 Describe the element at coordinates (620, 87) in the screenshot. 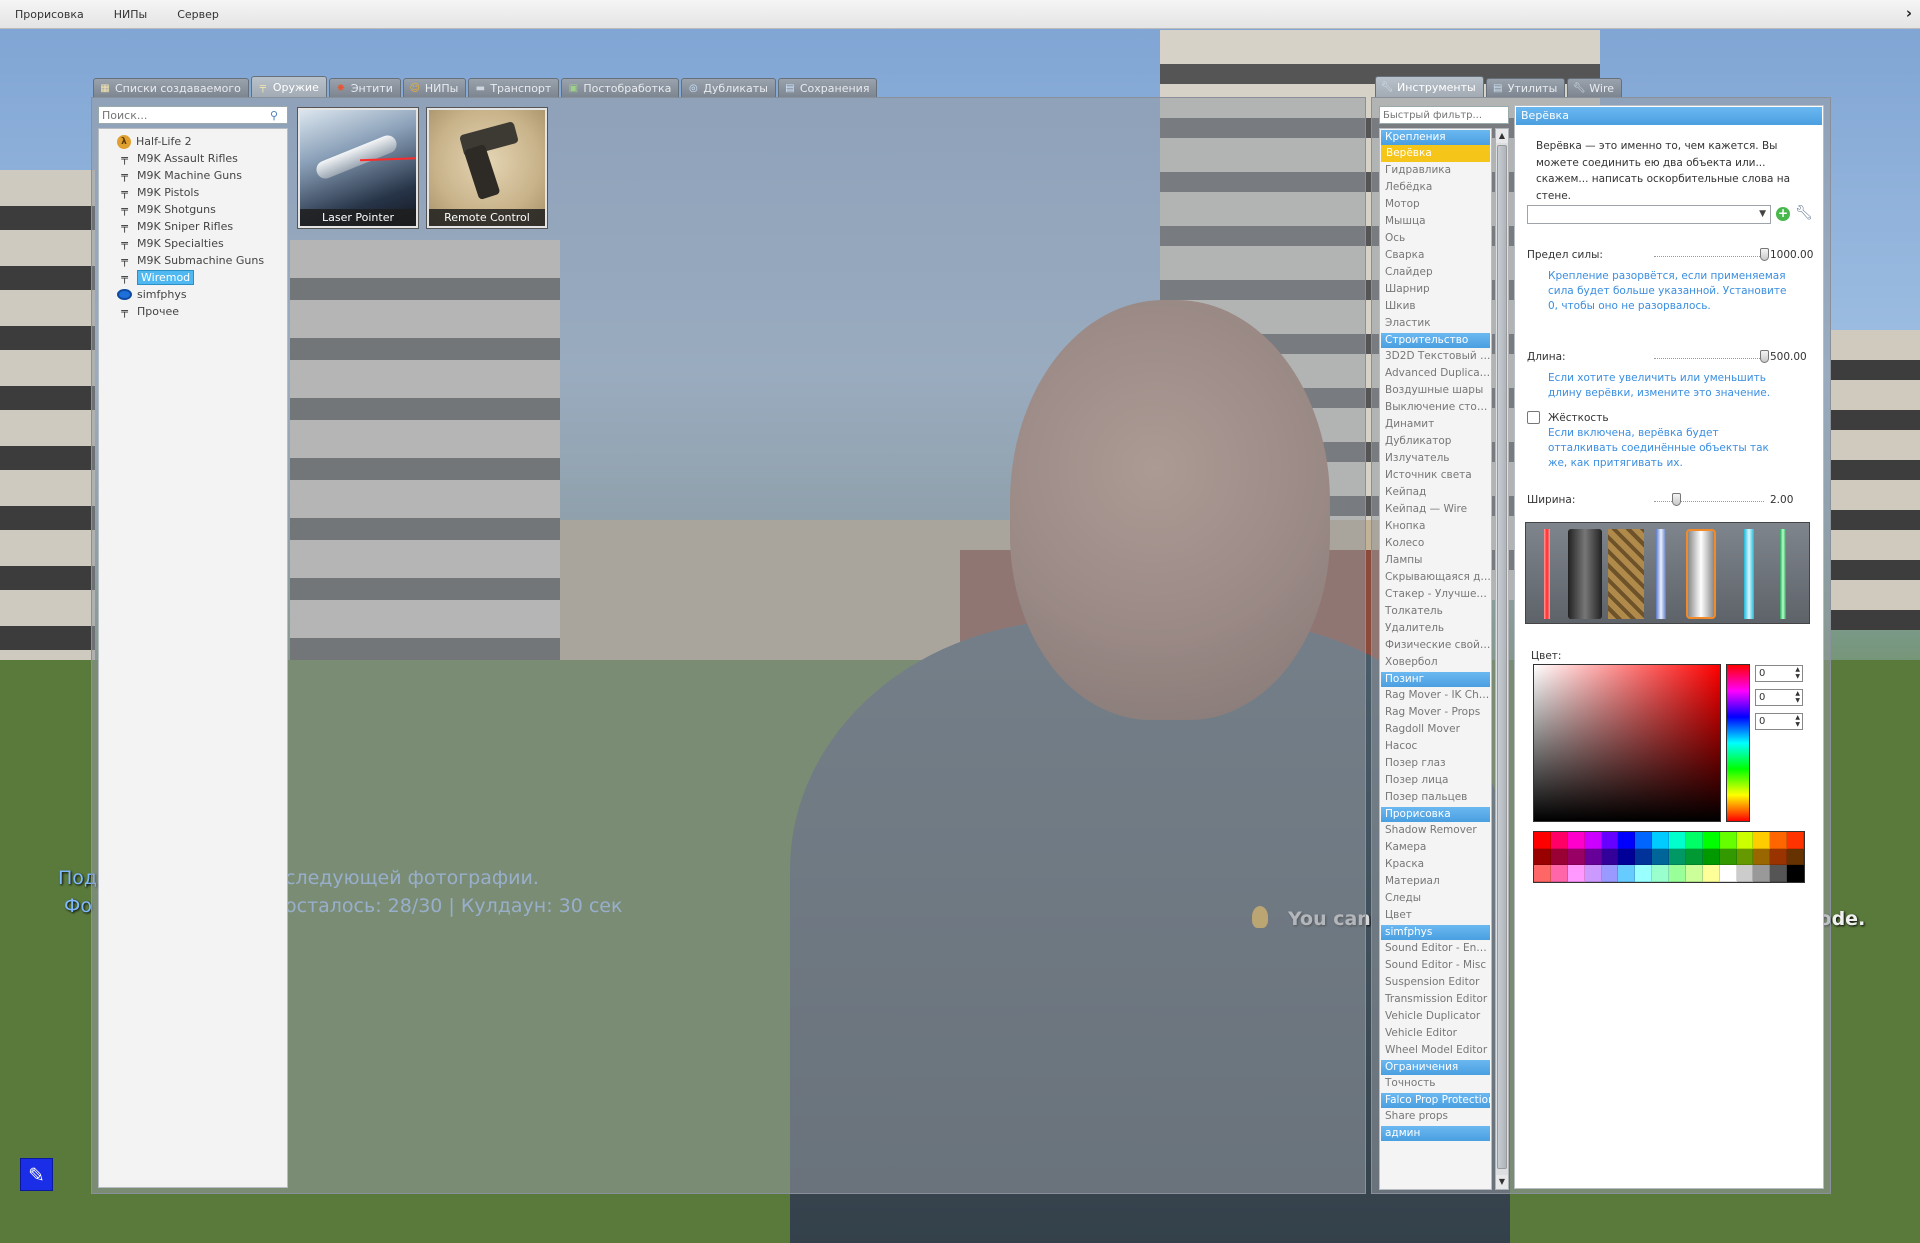

I see `tab-postprocess: ▣ Постобработка` at that location.